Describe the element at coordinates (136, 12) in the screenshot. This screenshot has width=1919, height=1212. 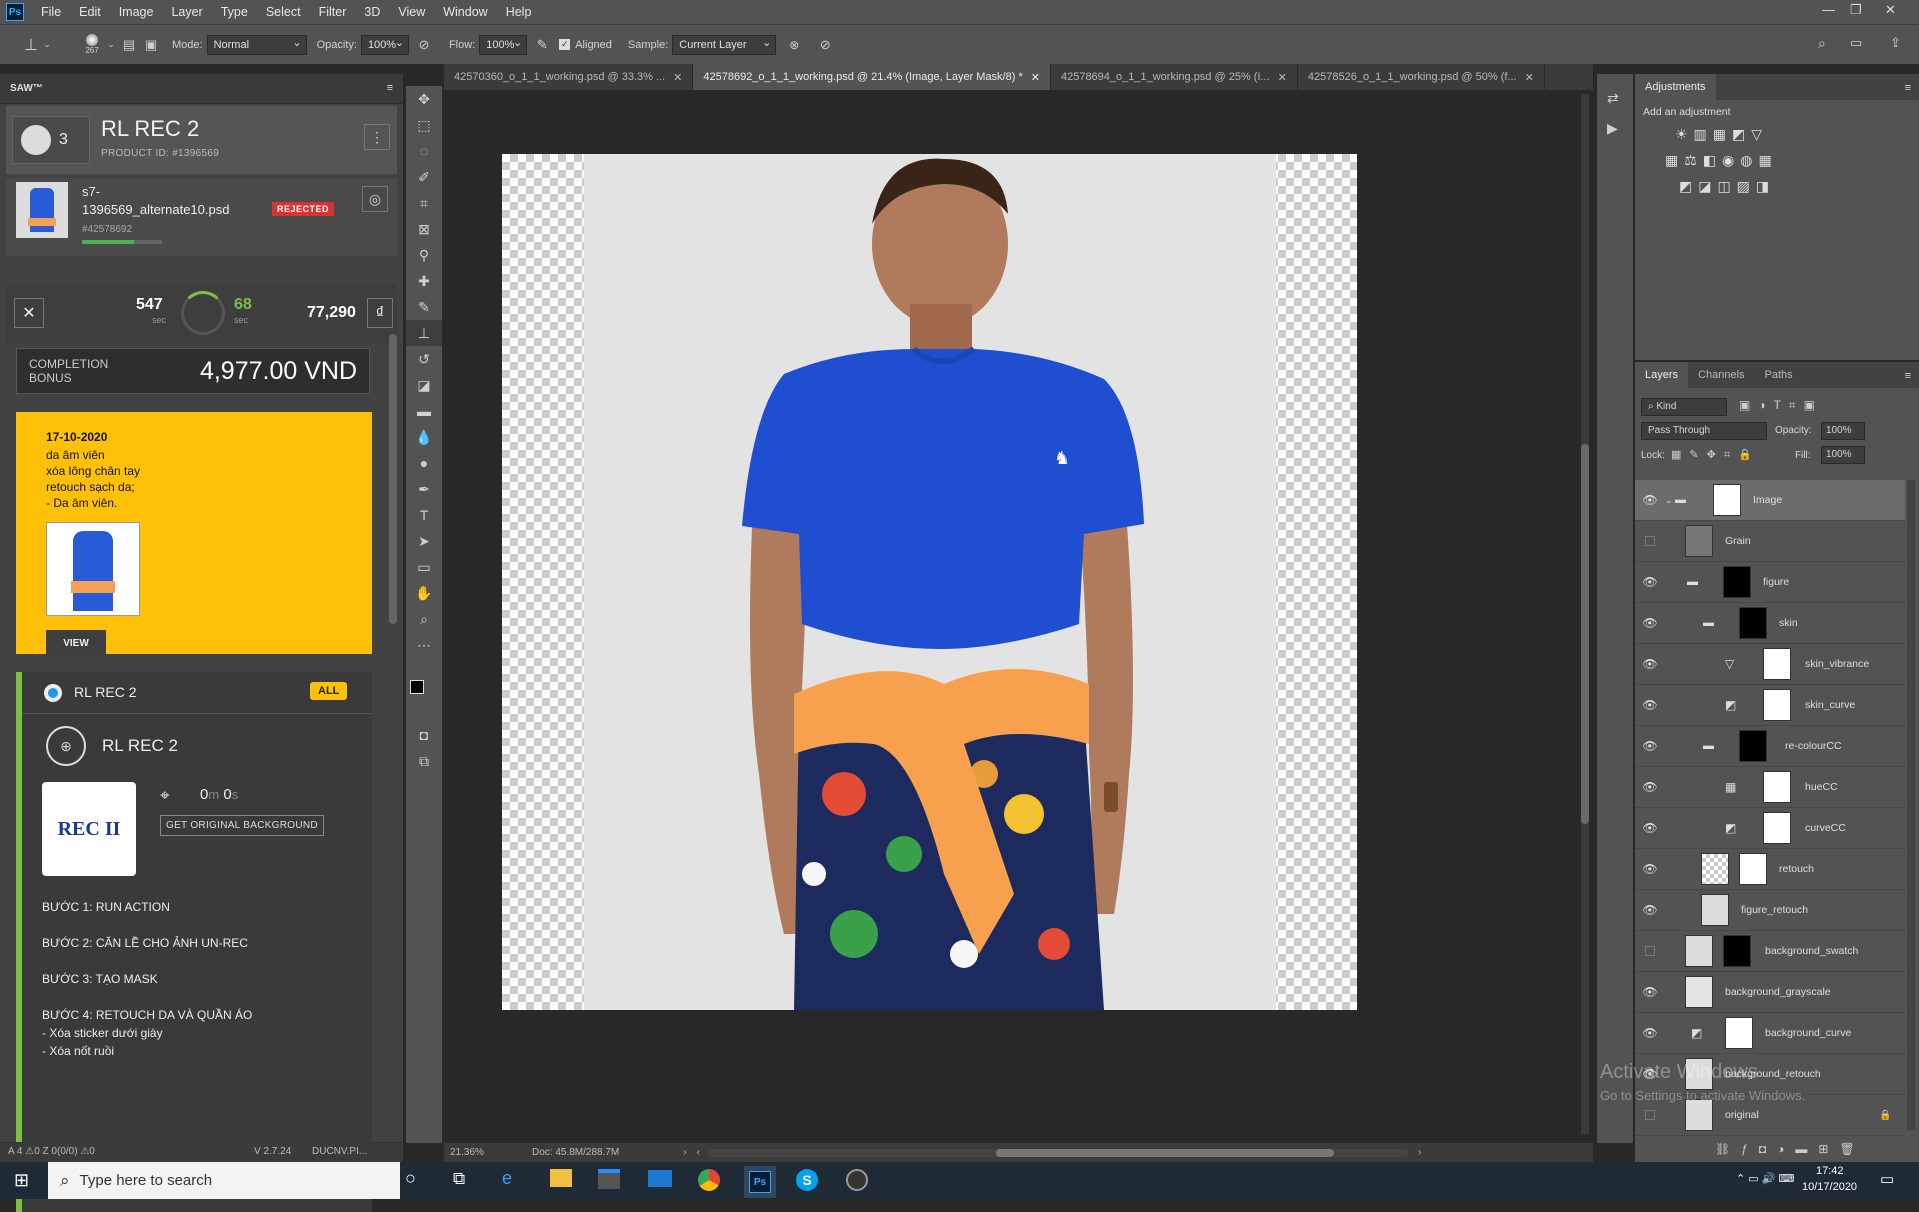
I see `menu-image: Image` at that location.